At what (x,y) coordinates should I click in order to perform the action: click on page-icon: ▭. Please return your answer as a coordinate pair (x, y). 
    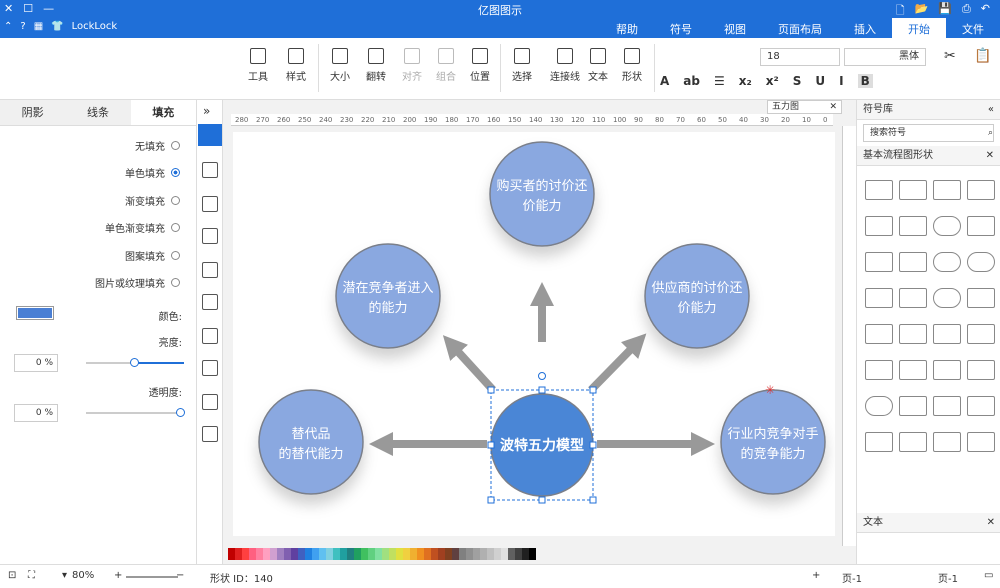
    Looking at the image, I should click on (988, 575).